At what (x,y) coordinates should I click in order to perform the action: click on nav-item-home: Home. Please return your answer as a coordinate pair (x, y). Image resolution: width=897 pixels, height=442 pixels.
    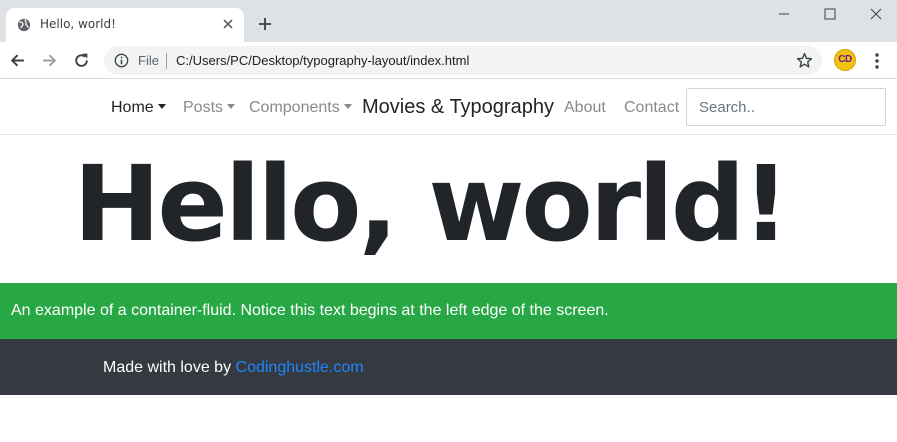
    Looking at the image, I should click on (138, 108).